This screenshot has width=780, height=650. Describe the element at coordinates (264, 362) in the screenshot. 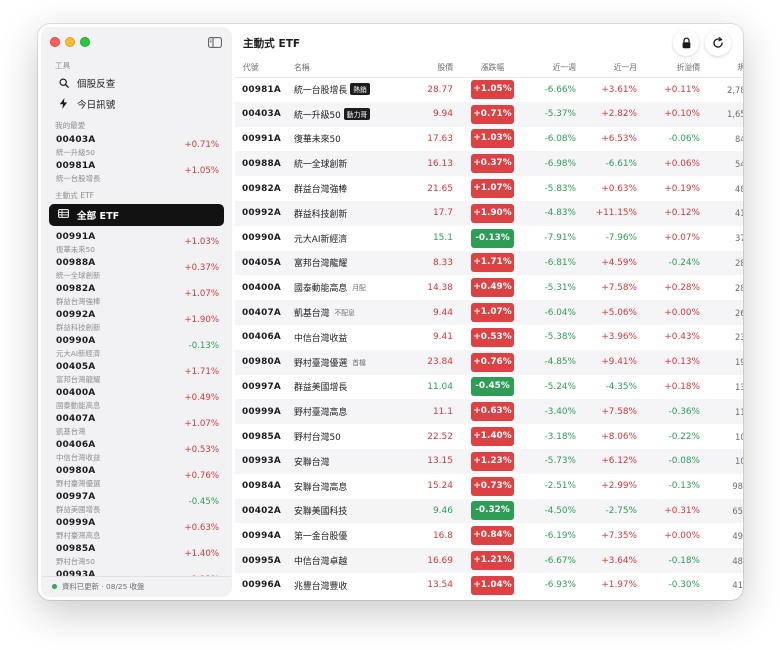

I see `cell-code: 00980A` at that location.